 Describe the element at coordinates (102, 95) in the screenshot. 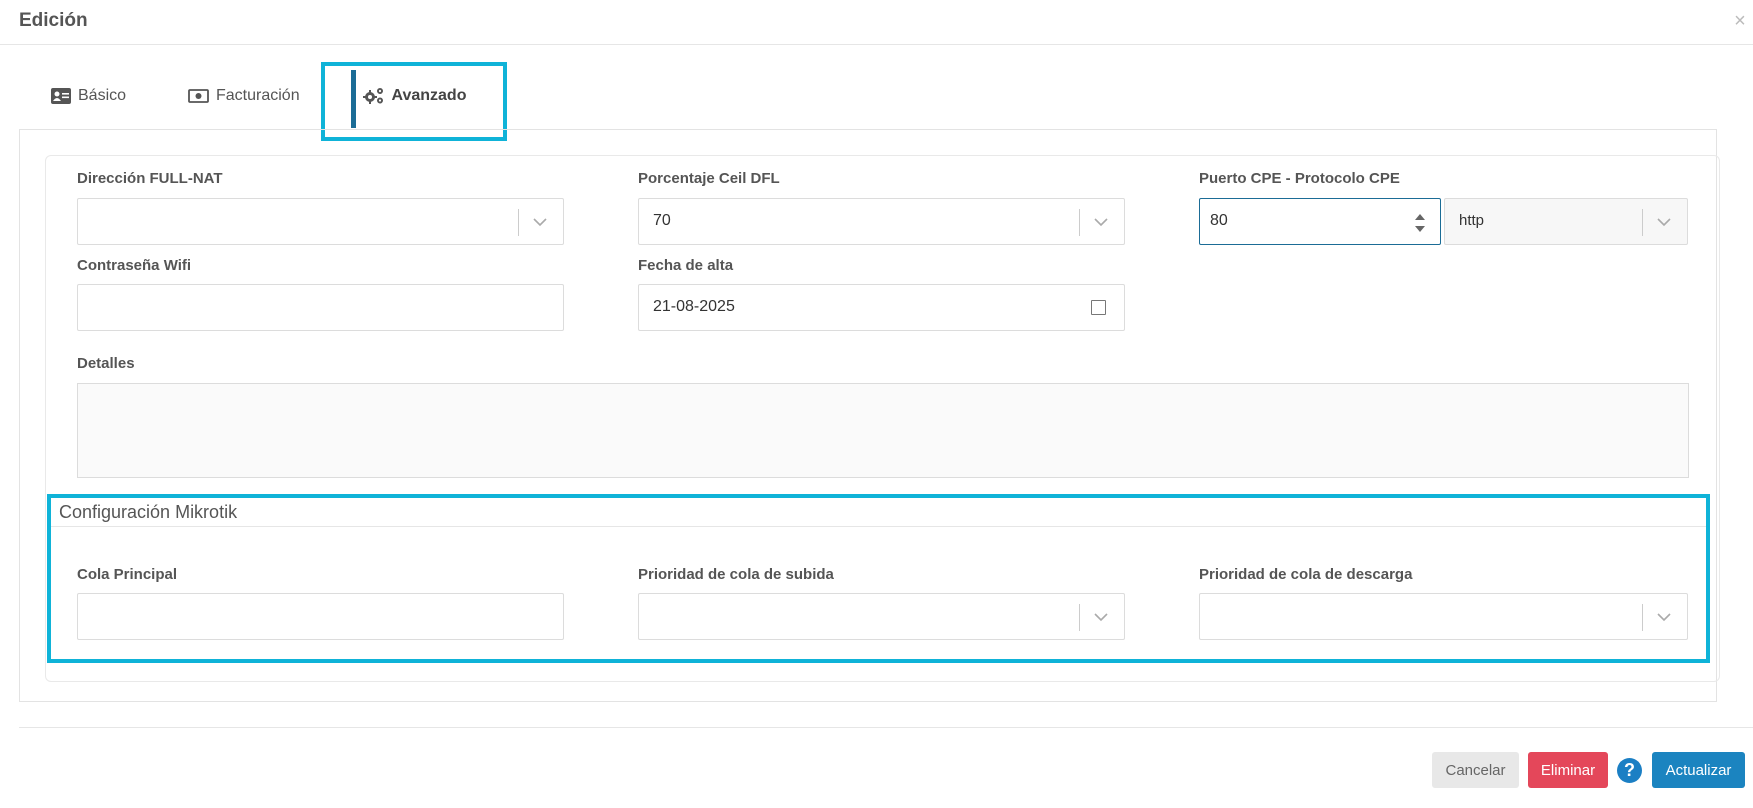

I see `tab-label: Básico` at that location.